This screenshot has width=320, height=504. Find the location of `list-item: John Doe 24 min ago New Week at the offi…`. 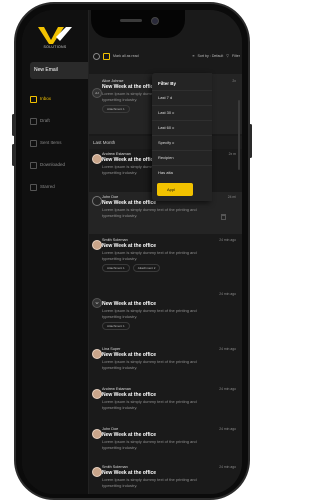

list-item: John Doe 24 min ago New Week at the offi… is located at coordinates (165, 445).